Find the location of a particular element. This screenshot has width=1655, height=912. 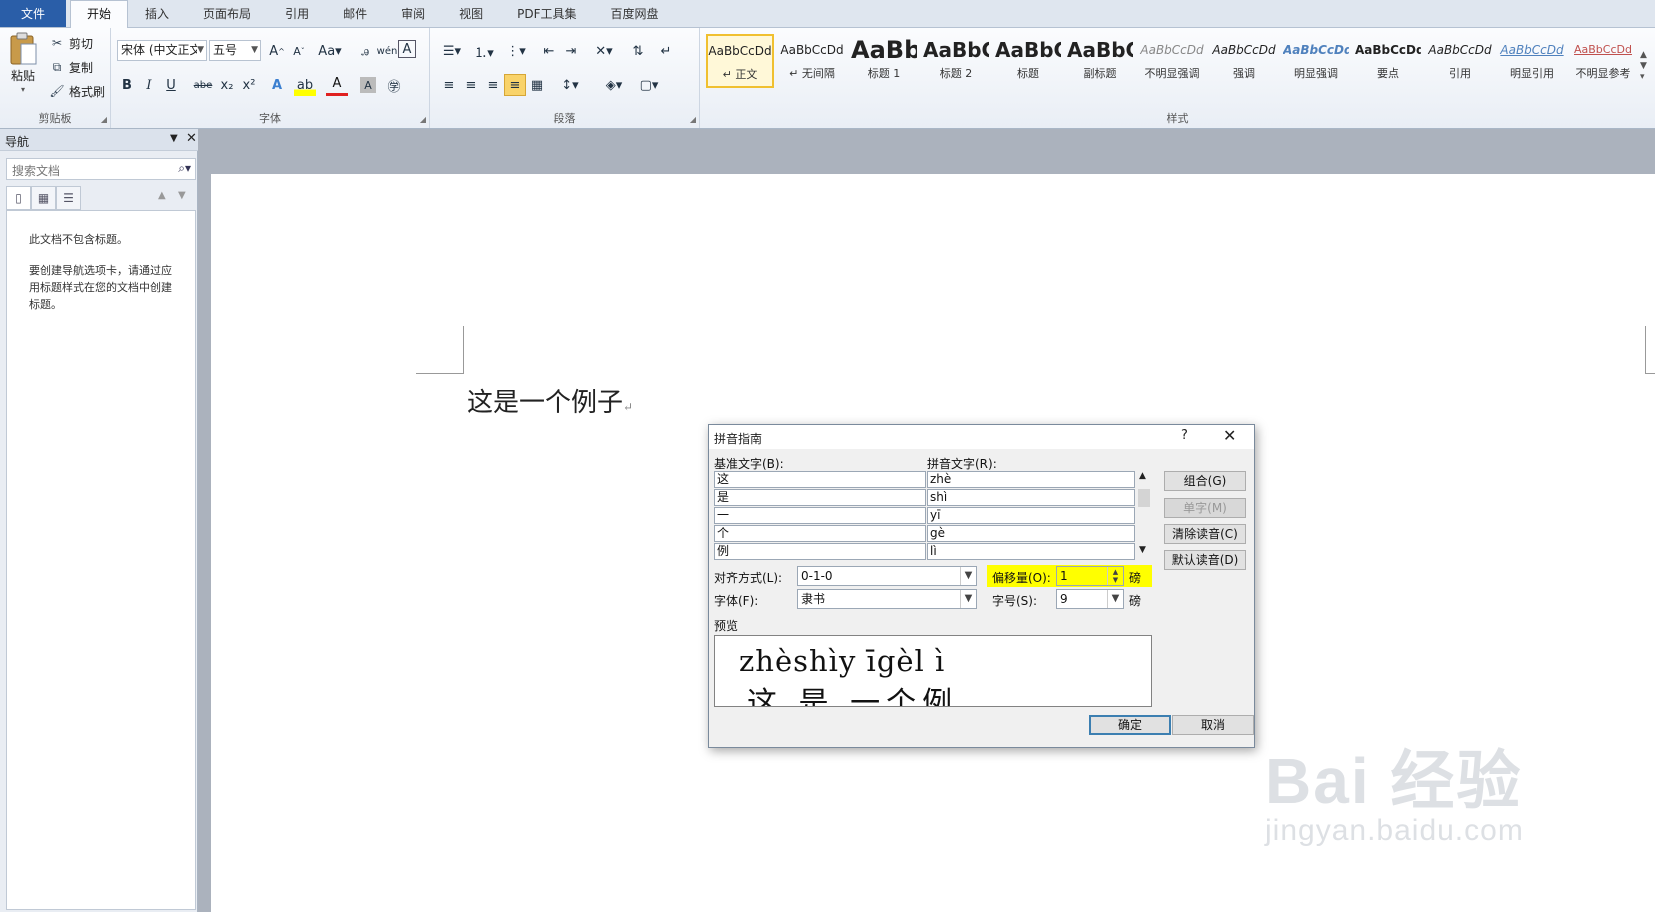

clear-reading-button: 清除读音(C) is located at coordinates (1205, 534).